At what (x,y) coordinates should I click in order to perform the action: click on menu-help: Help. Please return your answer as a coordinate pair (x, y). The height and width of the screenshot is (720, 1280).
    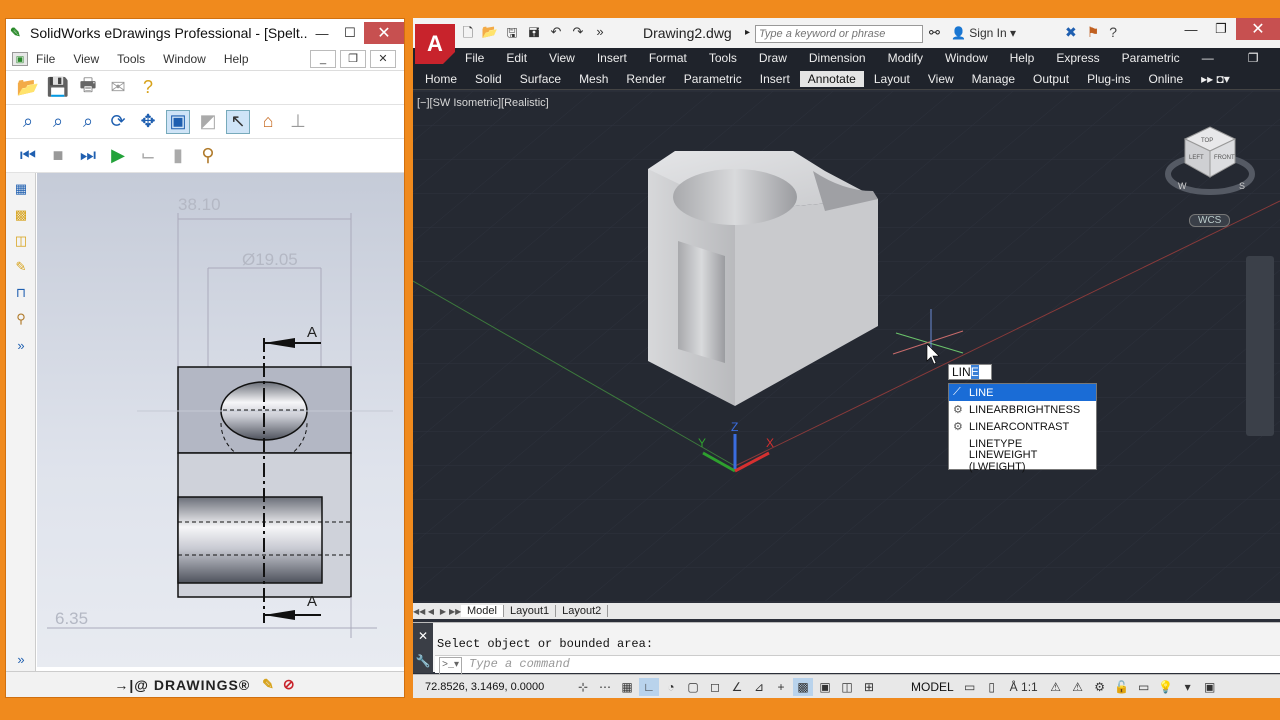
    Looking at the image, I should click on (236, 59).